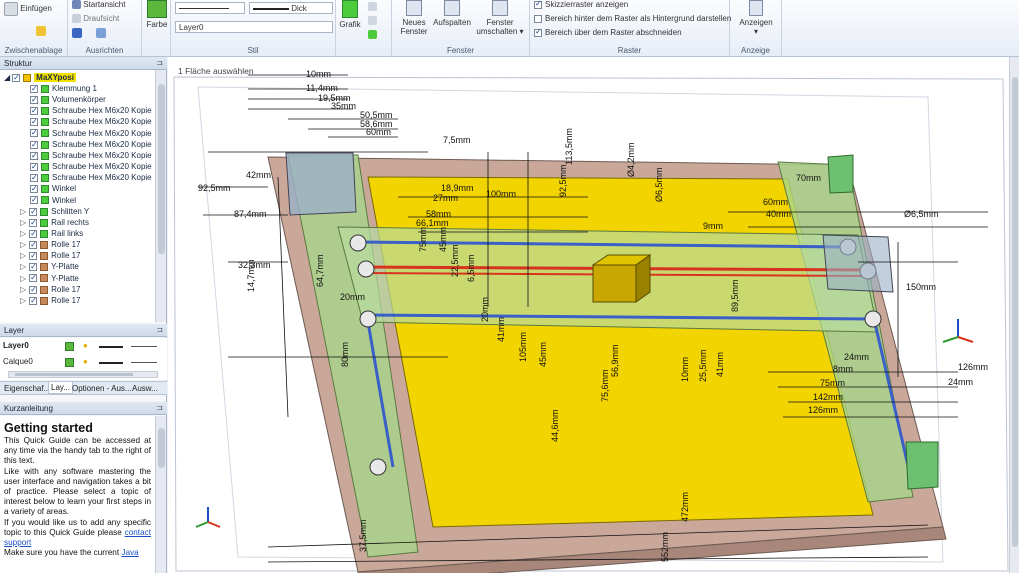 This screenshot has height=573, width=1019. What do you see at coordinates (157, 14) in the screenshot?
I see `color-button: Farbe` at bounding box center [157, 14].